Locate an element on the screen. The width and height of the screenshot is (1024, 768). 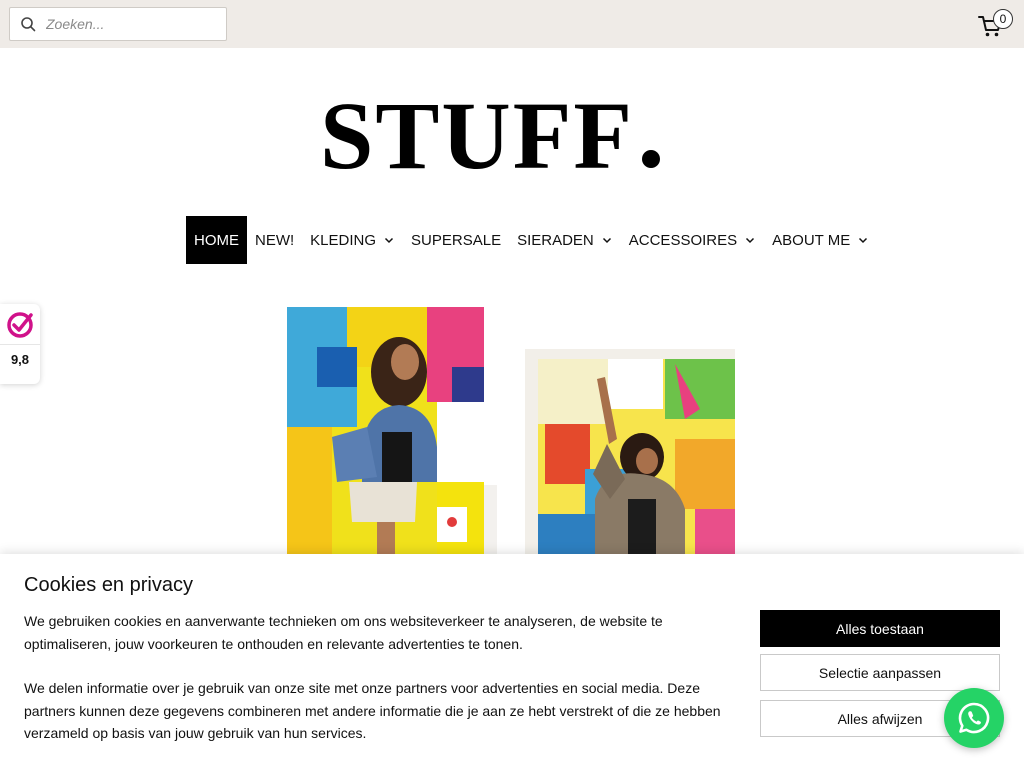
nav-item-label: ACCESSOIRES is located at coordinates (683, 240).